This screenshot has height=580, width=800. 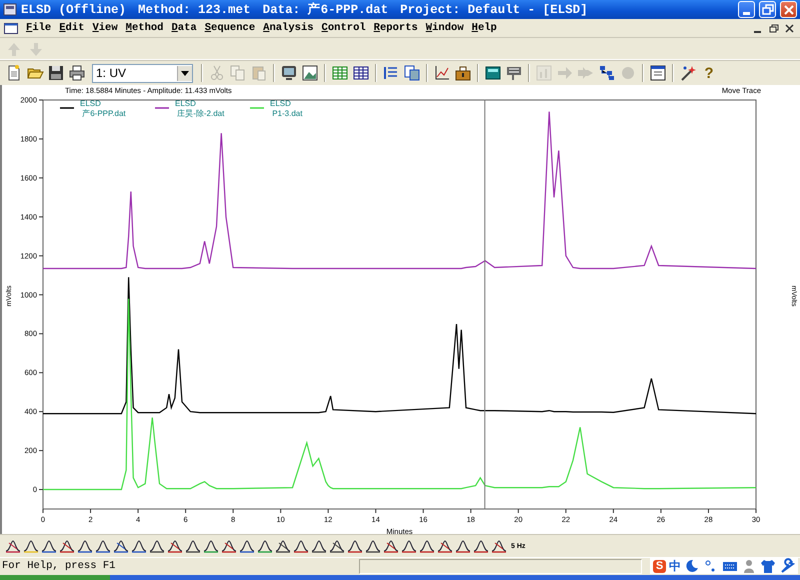 I want to click on window-title: ELSD (Offline), so click(x=73, y=9).